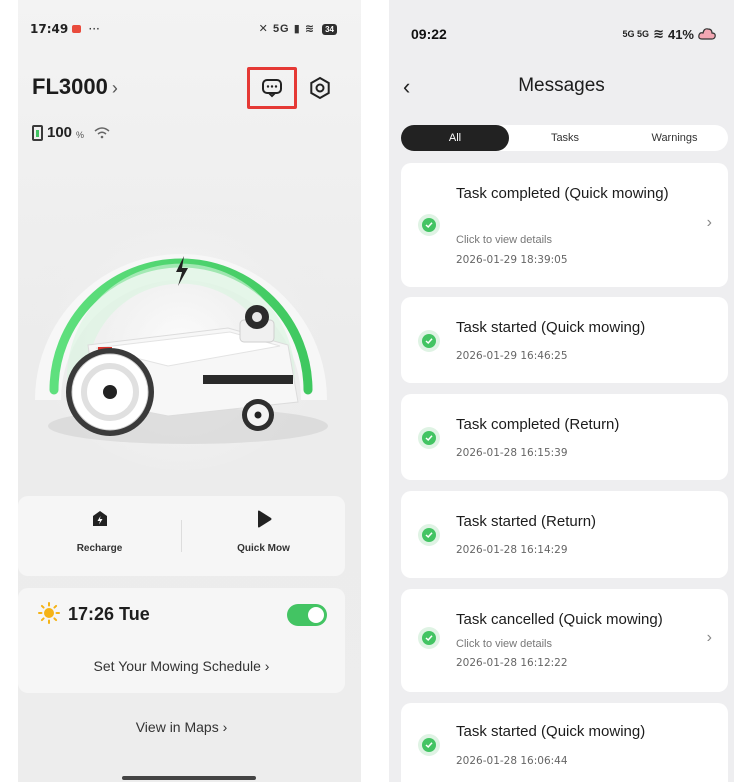 The width and height of the screenshot is (734, 782). What do you see at coordinates (329, 29) in the screenshot?
I see `status-battery: 34` at bounding box center [329, 29].